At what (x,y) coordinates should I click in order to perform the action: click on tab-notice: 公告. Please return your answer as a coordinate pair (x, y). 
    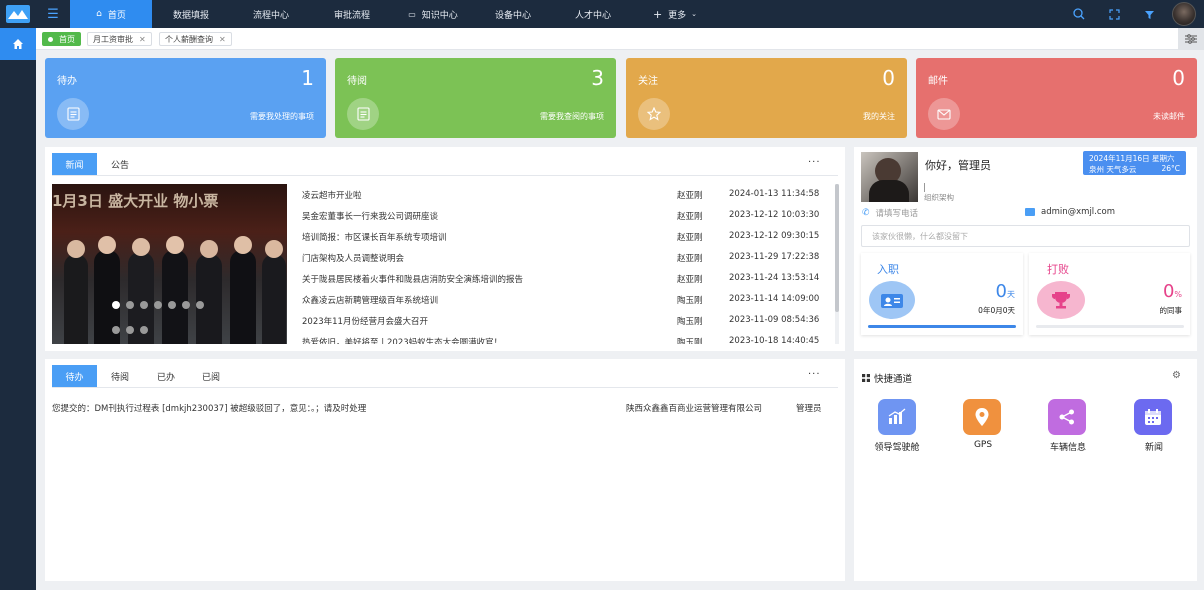
    Looking at the image, I should click on (120, 164).